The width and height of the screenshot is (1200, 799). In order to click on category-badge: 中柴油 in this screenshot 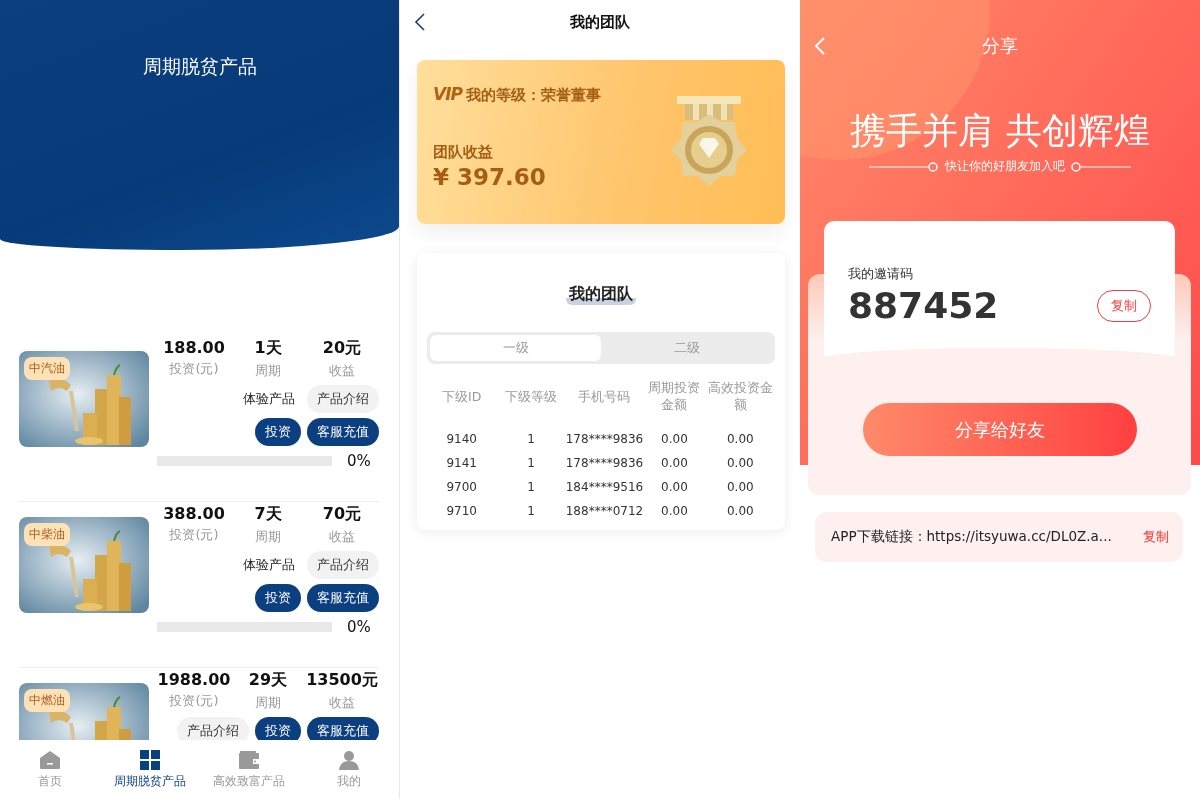, I will do `click(47, 534)`.